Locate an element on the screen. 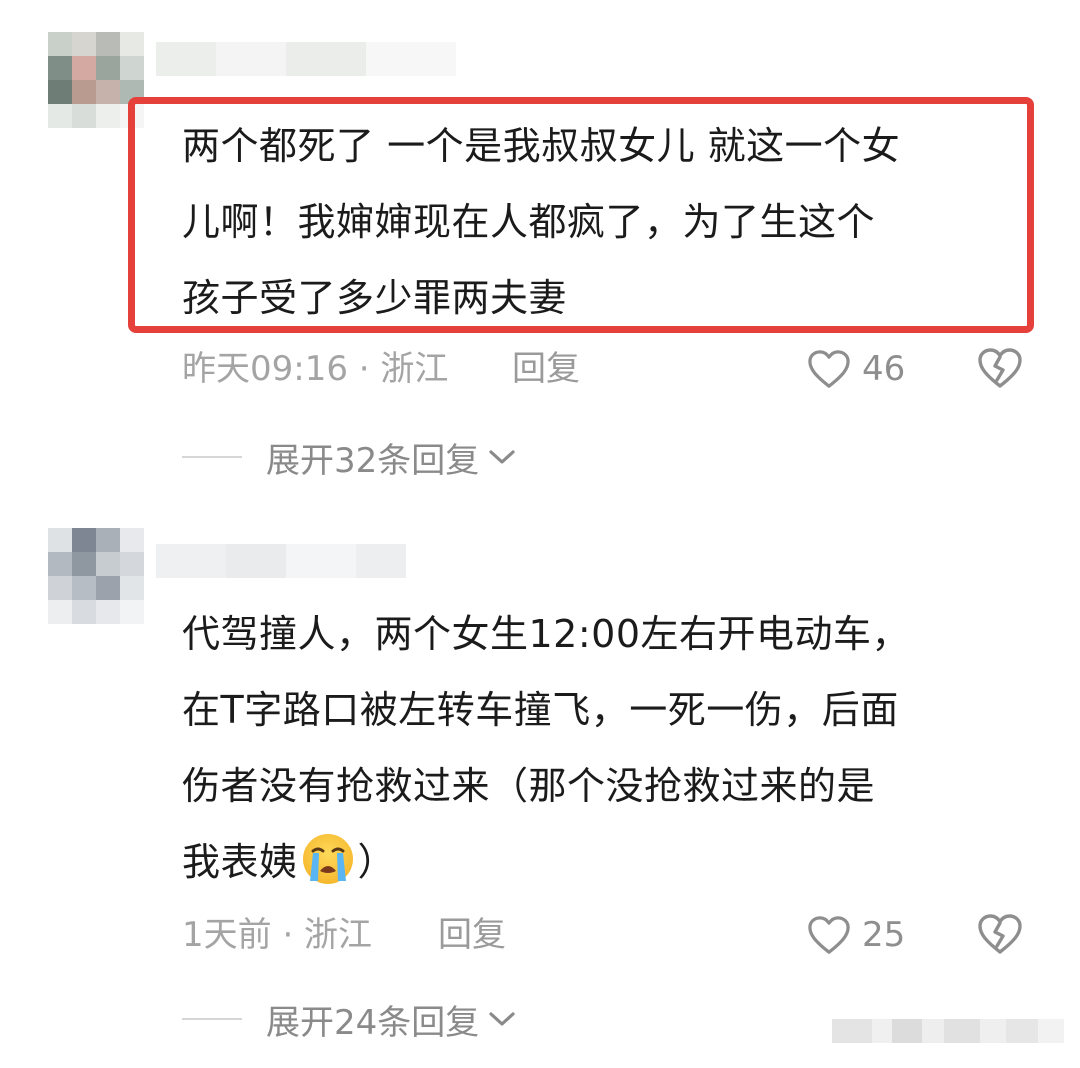 This screenshot has height=1068, width=1080. comment-line: 伤者没有抢救过来（那个没抢救过来的是 is located at coordinates (529, 786).